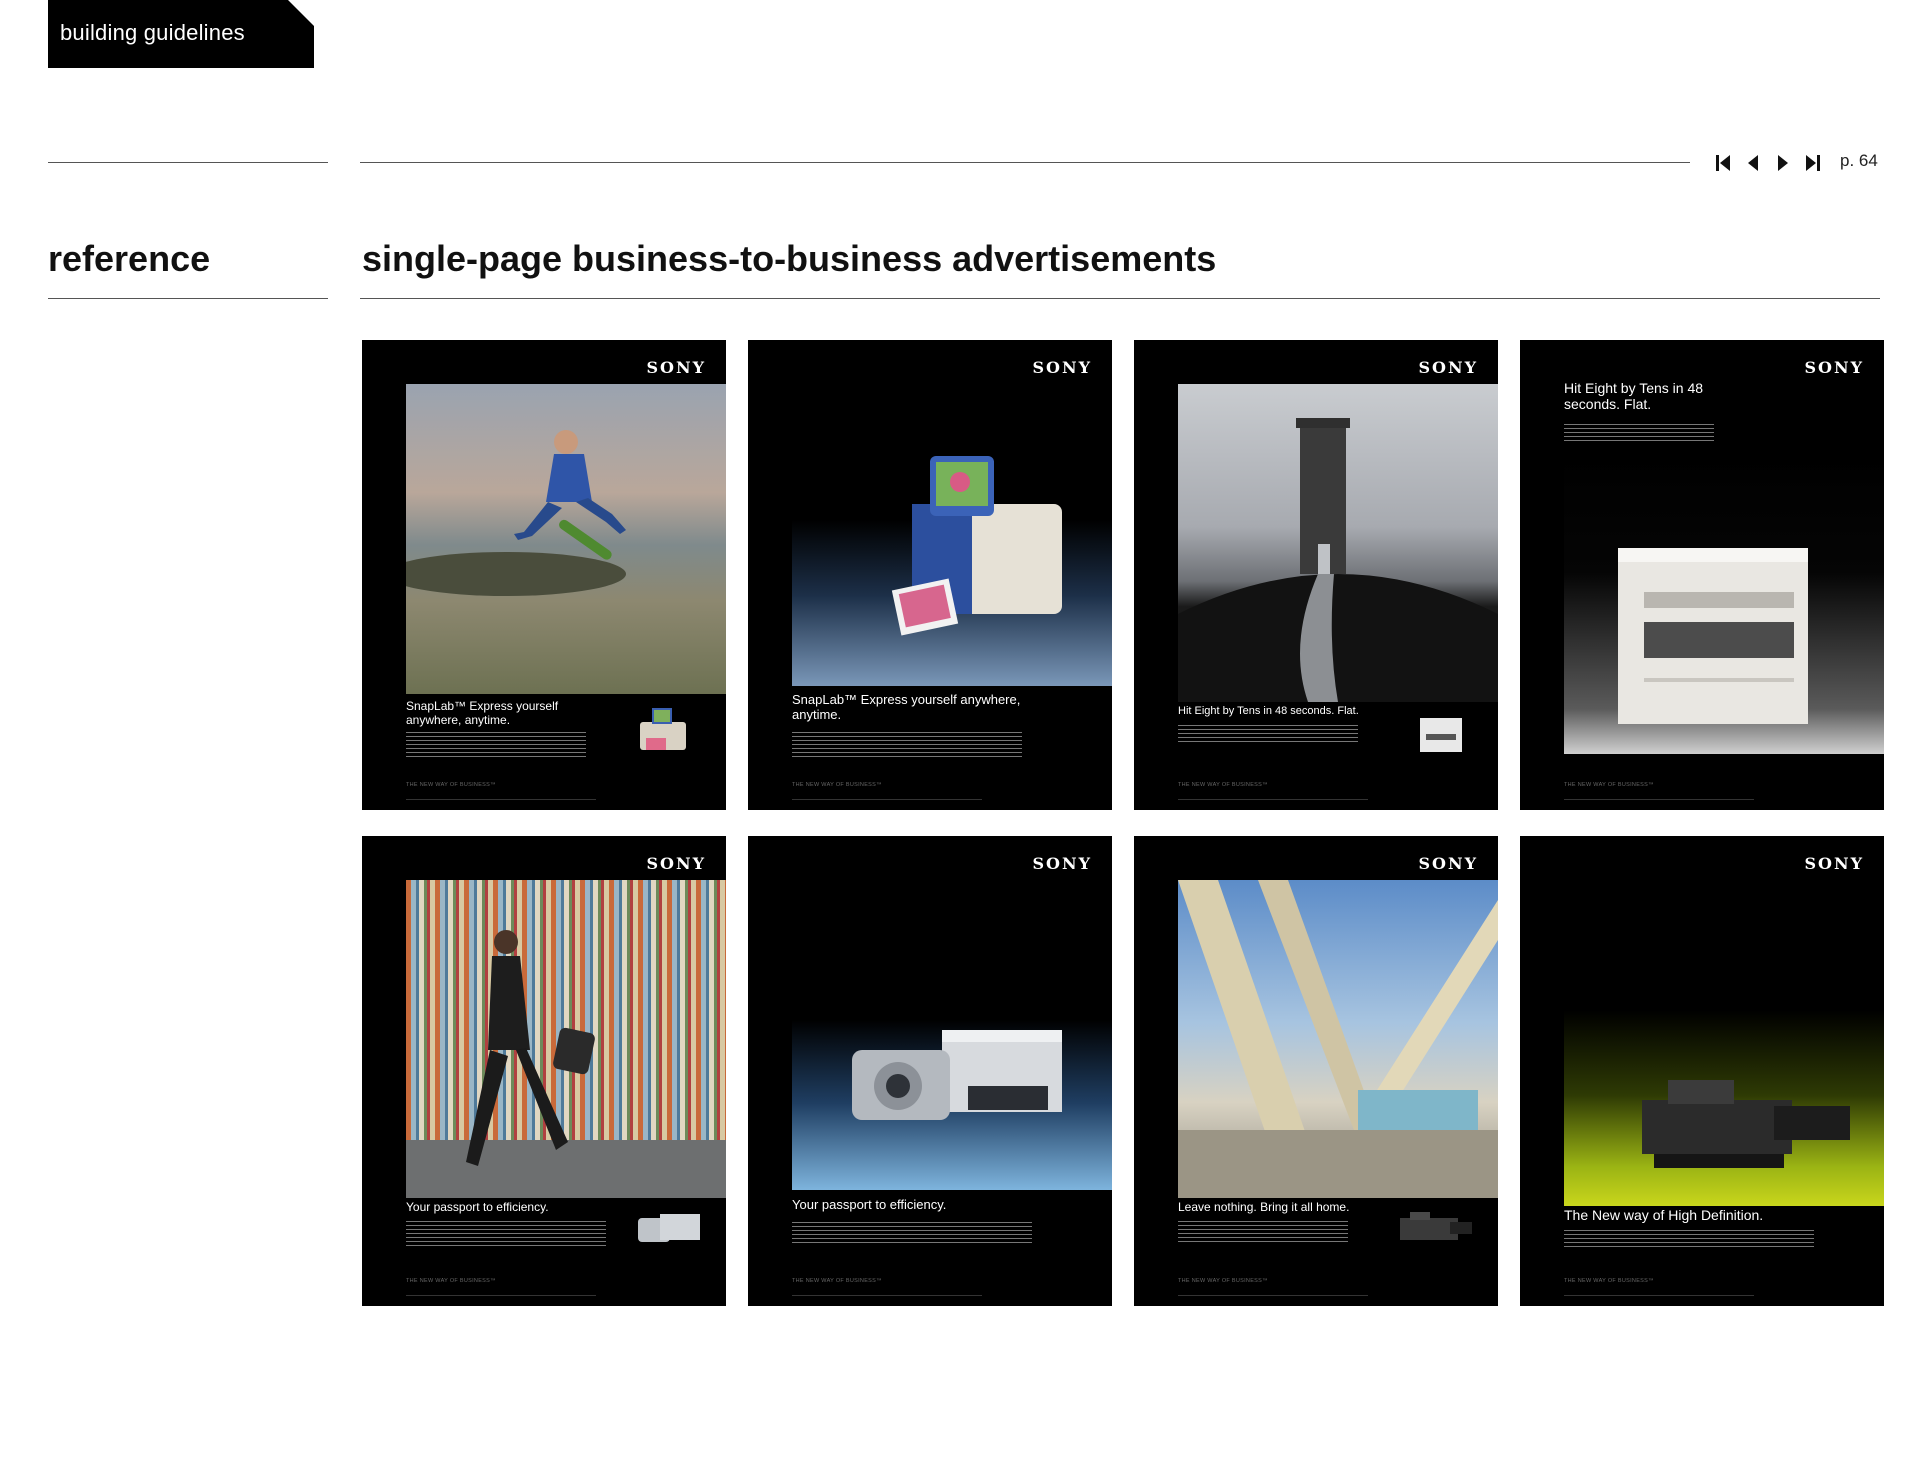 This screenshot has width=1920, height=1458. I want to click on snaplab-printer-thumbnail, so click(663, 729).